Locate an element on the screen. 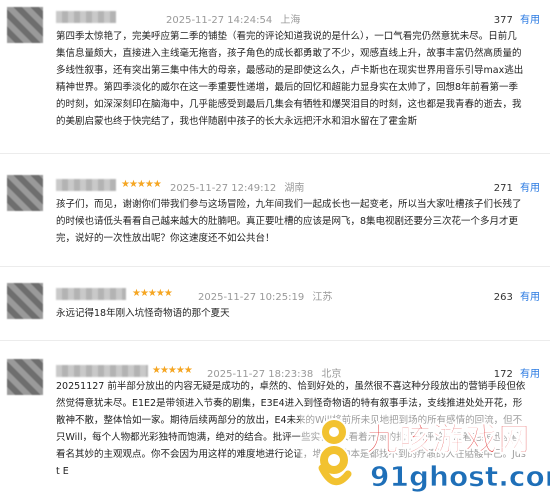 The image size is (550, 499). review-location: 江苏 is located at coordinates (322, 297).